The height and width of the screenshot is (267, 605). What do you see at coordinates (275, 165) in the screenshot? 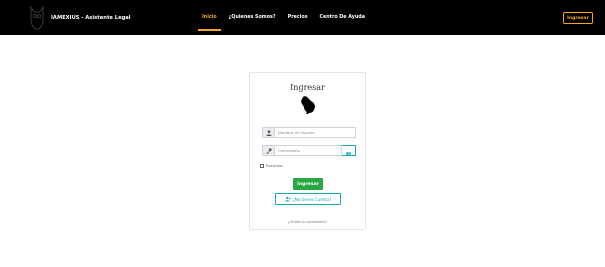
I see `remember-label: Recordar` at bounding box center [275, 165].